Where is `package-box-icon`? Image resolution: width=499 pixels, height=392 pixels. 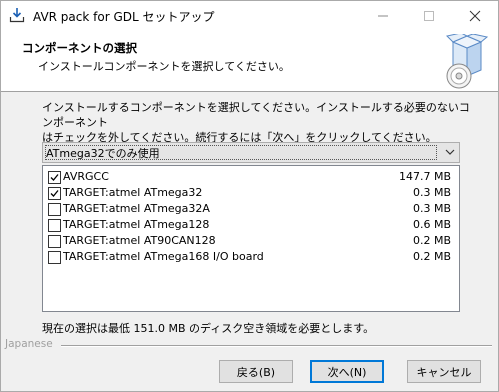
package-box-icon is located at coordinates (462, 61).